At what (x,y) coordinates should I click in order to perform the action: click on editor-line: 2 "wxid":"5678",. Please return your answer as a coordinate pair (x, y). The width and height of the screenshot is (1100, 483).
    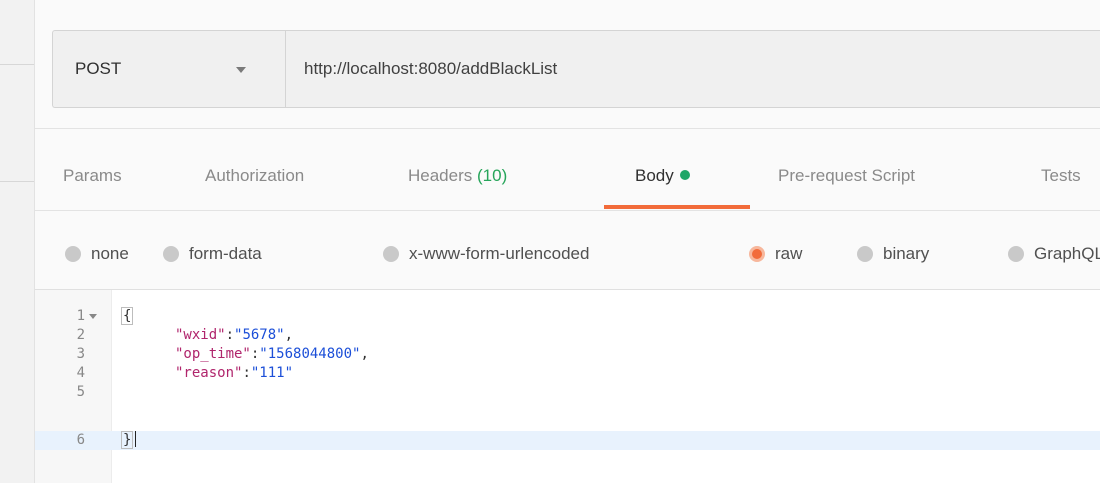
    Looking at the image, I should click on (567, 335).